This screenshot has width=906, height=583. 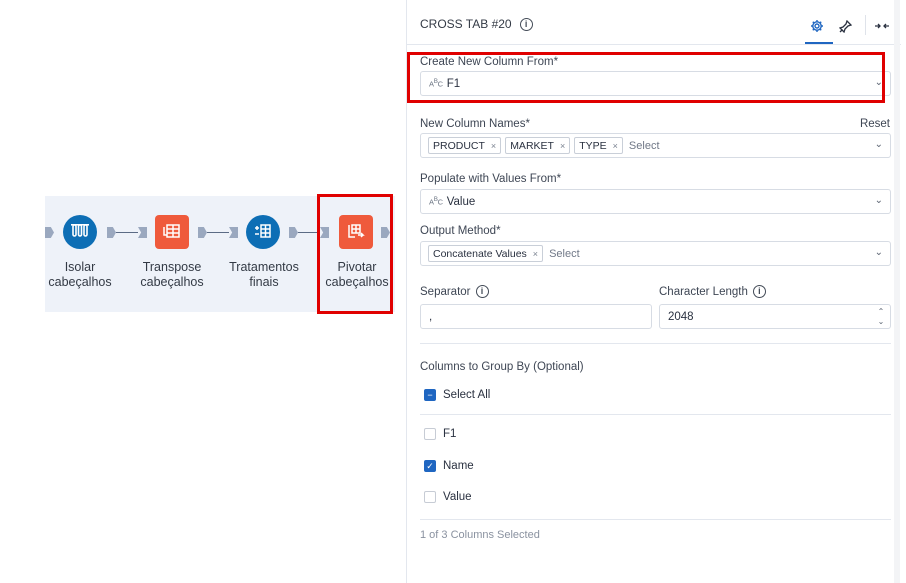 I want to click on pin-icon, so click(x=845, y=26).